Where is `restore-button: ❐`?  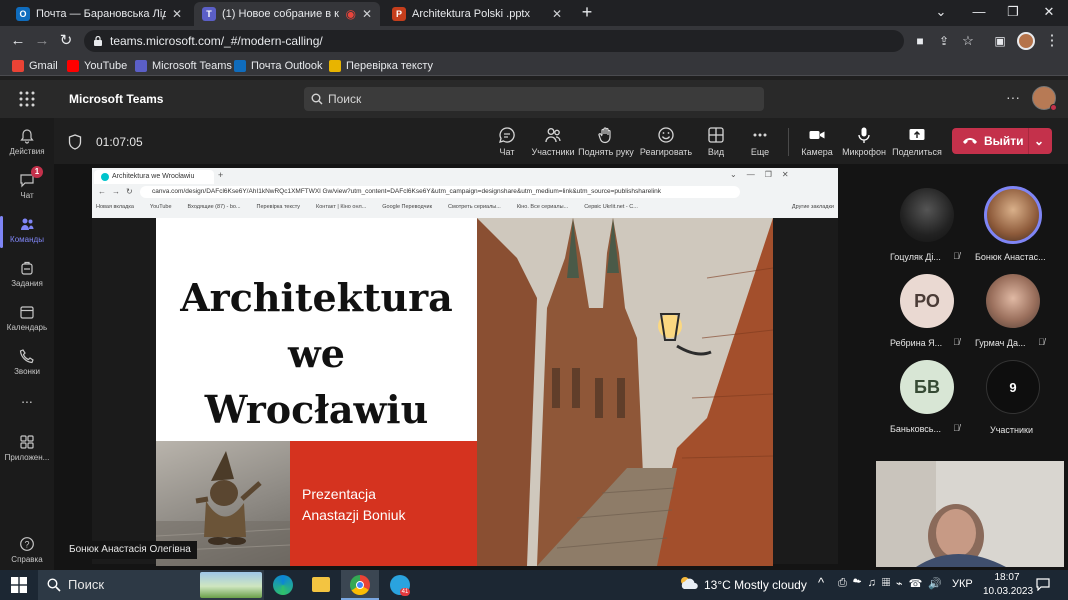
restore-button: ❐ is located at coordinates (1013, 13).